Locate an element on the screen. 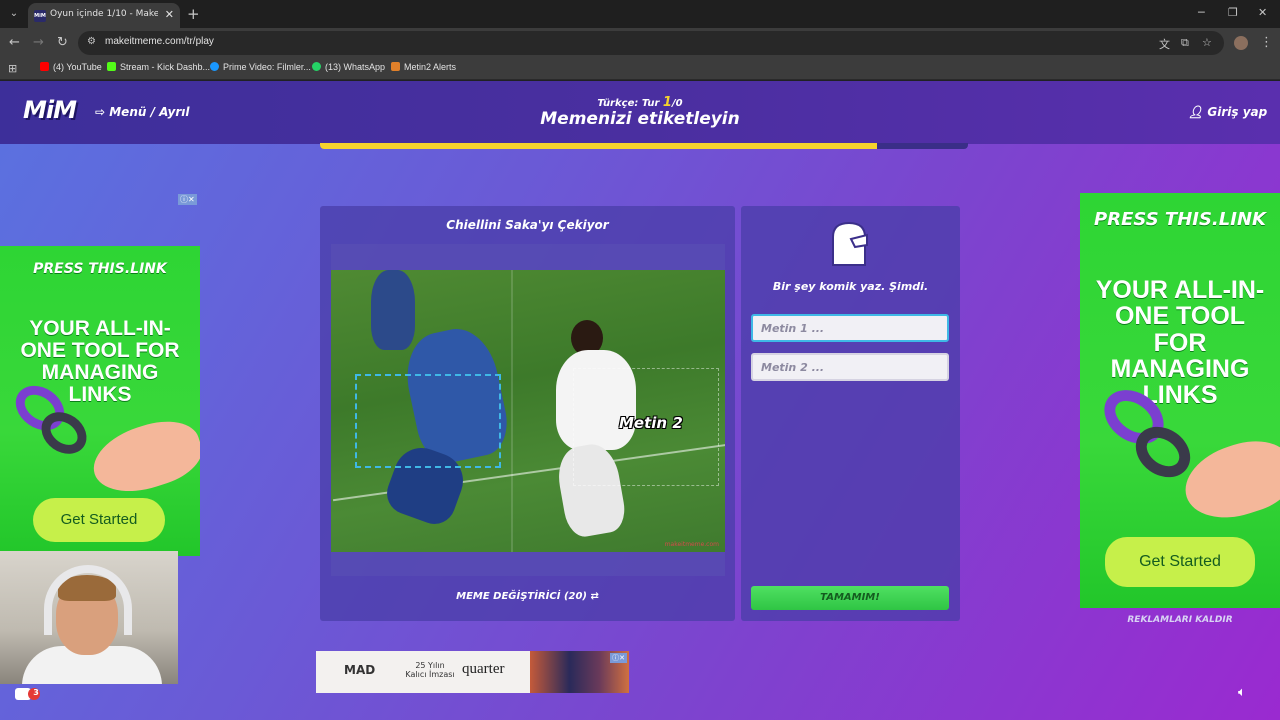  meme-watermark: makeitmeme.com is located at coordinates (691, 544).